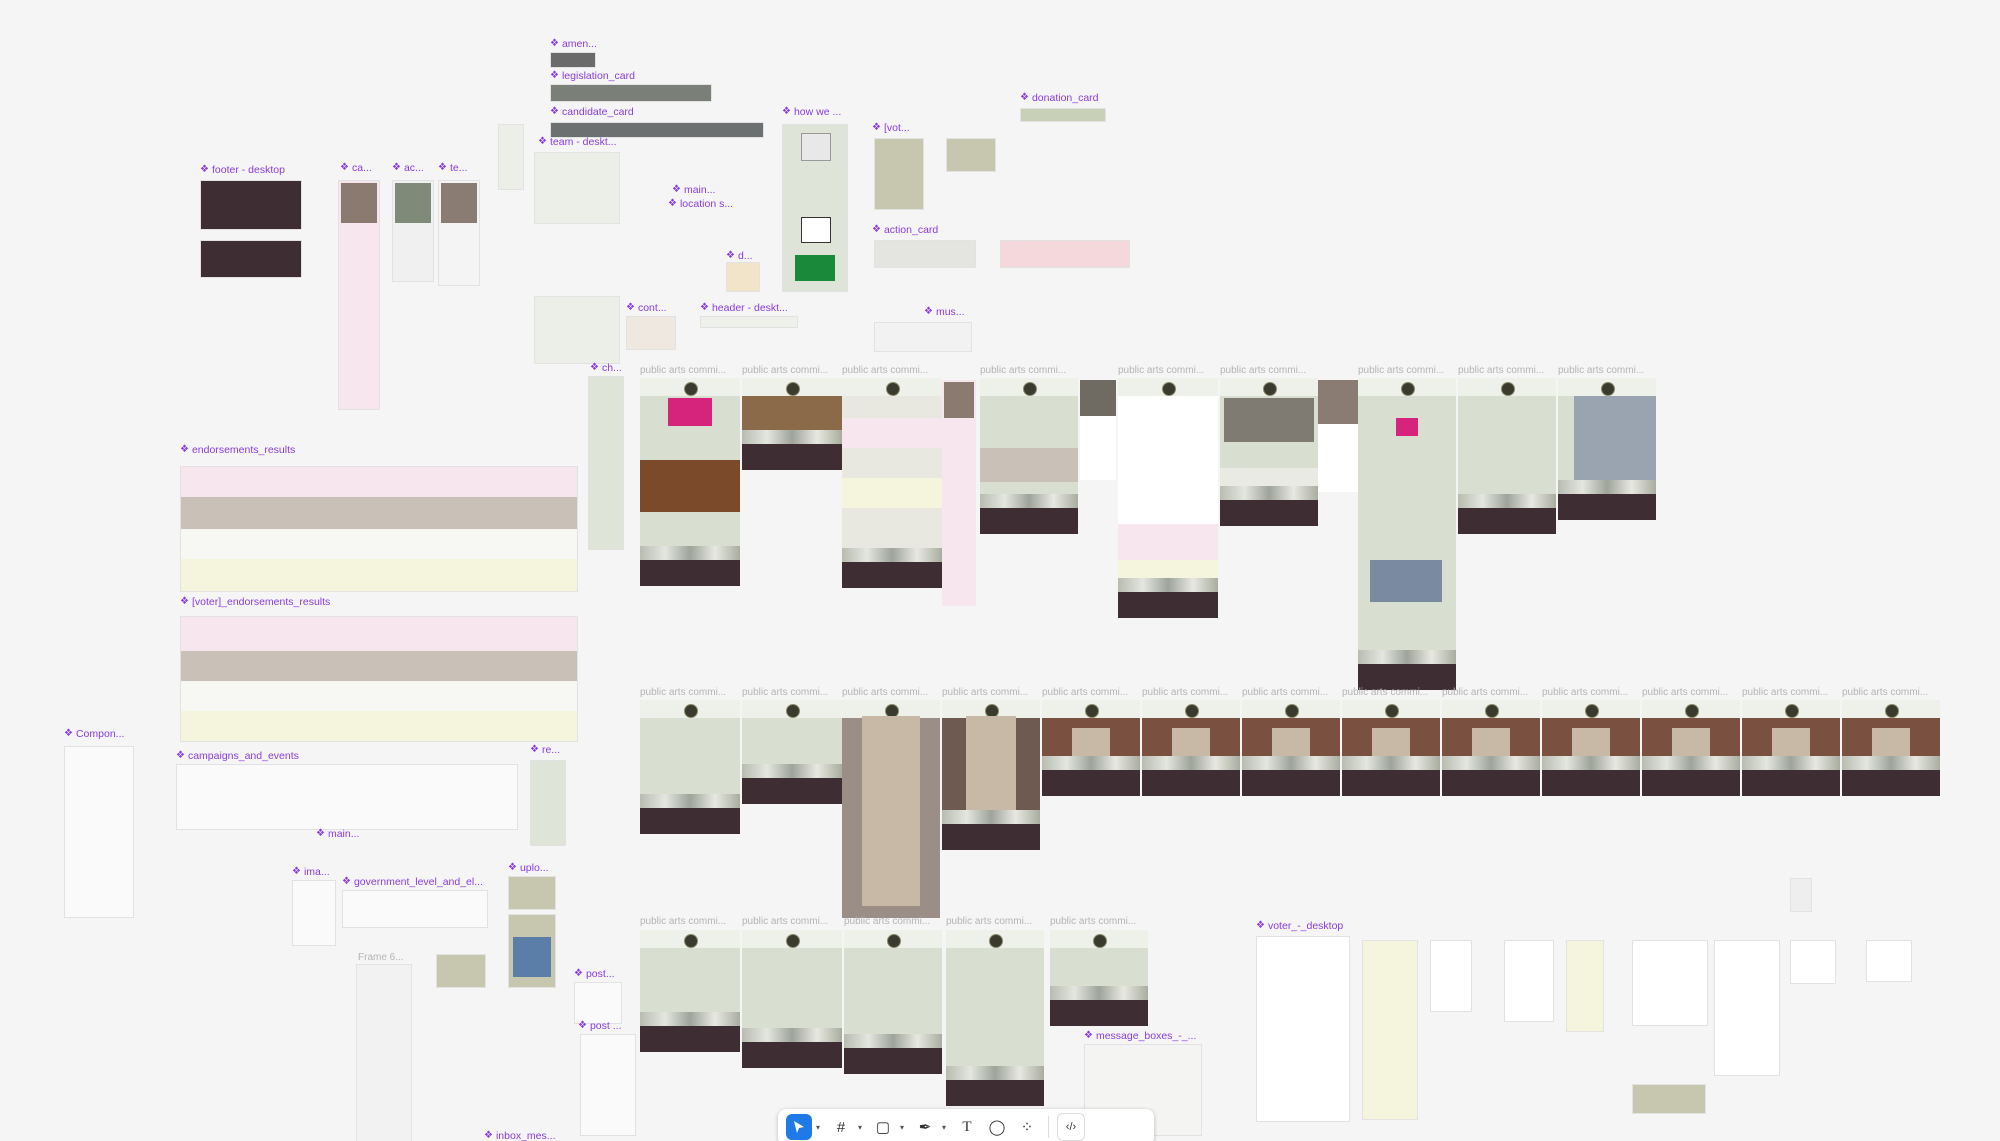  What do you see at coordinates (237, 756) in the screenshot?
I see `component-label-campaigns-and-events: ❖ campaigns_and_events` at bounding box center [237, 756].